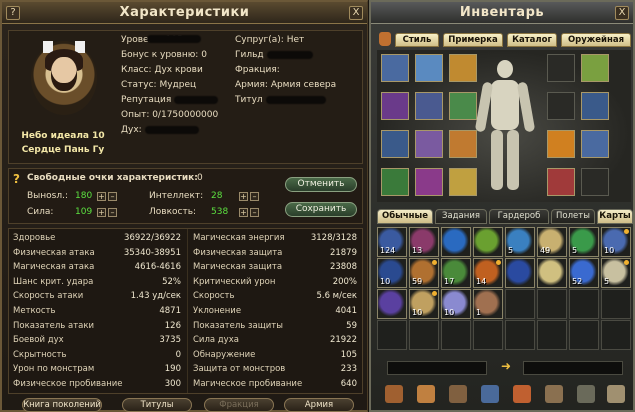 This screenshot has height=412, width=635. What do you see at coordinates (429, 182) in the screenshot?
I see `equip-slot-talisman` at bounding box center [429, 182].